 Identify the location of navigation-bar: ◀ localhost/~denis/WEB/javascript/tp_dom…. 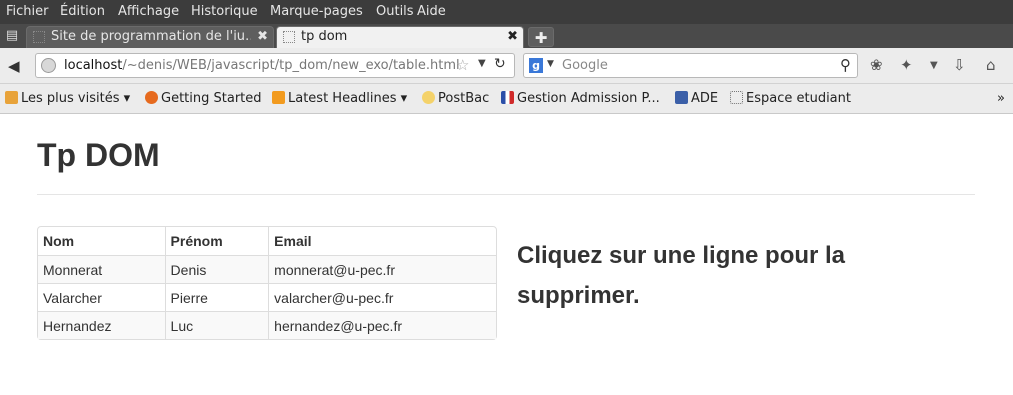
(506, 66).